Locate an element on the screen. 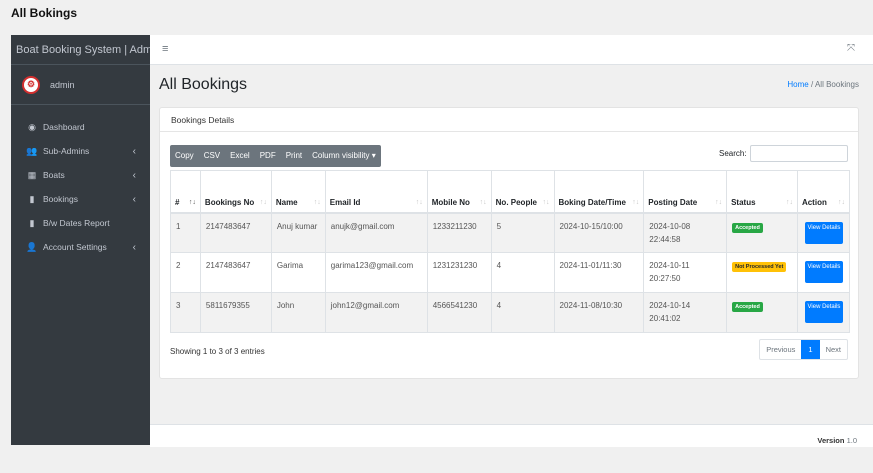 The image size is (873, 473). cell-name: Anuj kumar is located at coordinates (298, 232).